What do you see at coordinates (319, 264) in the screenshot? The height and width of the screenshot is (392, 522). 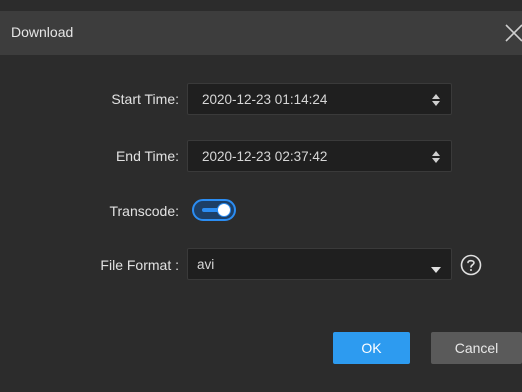 I see `file-format-select: avi` at bounding box center [319, 264].